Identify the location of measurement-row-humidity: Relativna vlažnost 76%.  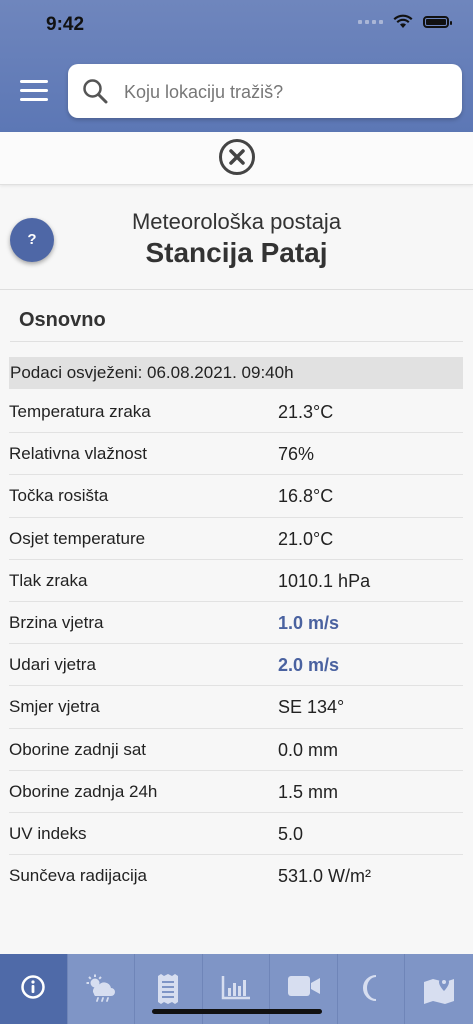
(236, 454).